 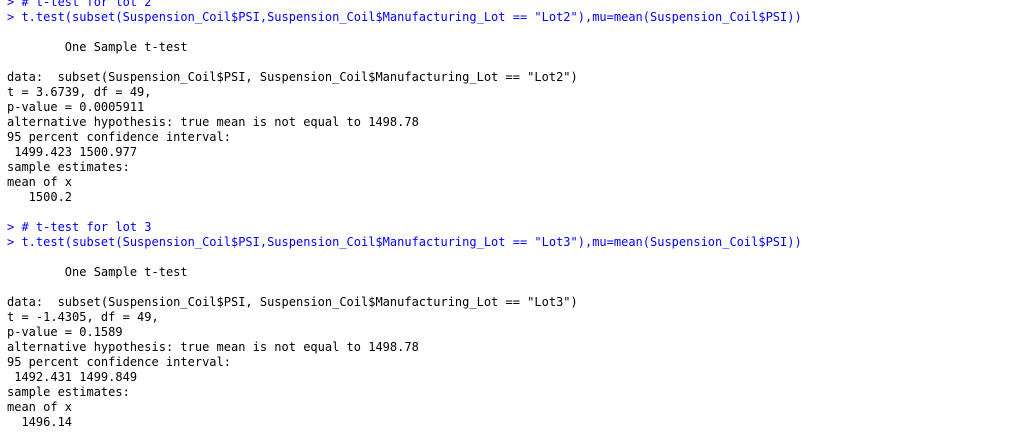 I want to click on test-statistic-line: t = -1.4305, df = 49,, so click(x=83, y=317).